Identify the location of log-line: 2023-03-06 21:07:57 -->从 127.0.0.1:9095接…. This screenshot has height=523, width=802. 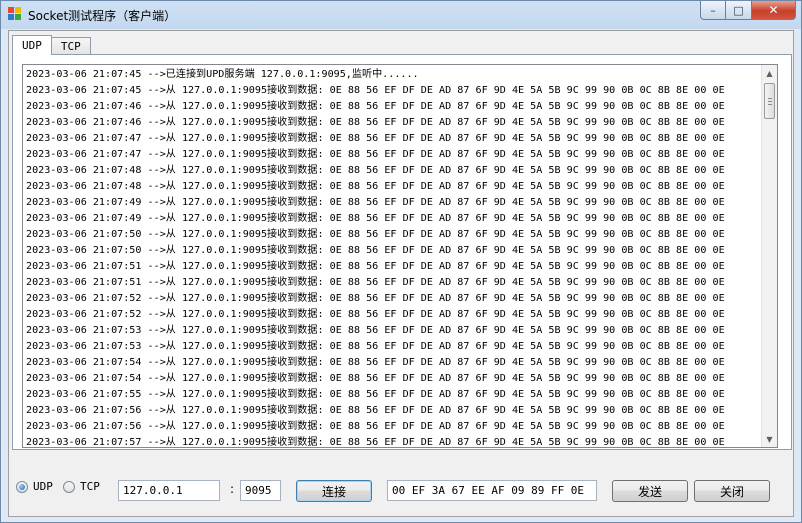
(375, 442).